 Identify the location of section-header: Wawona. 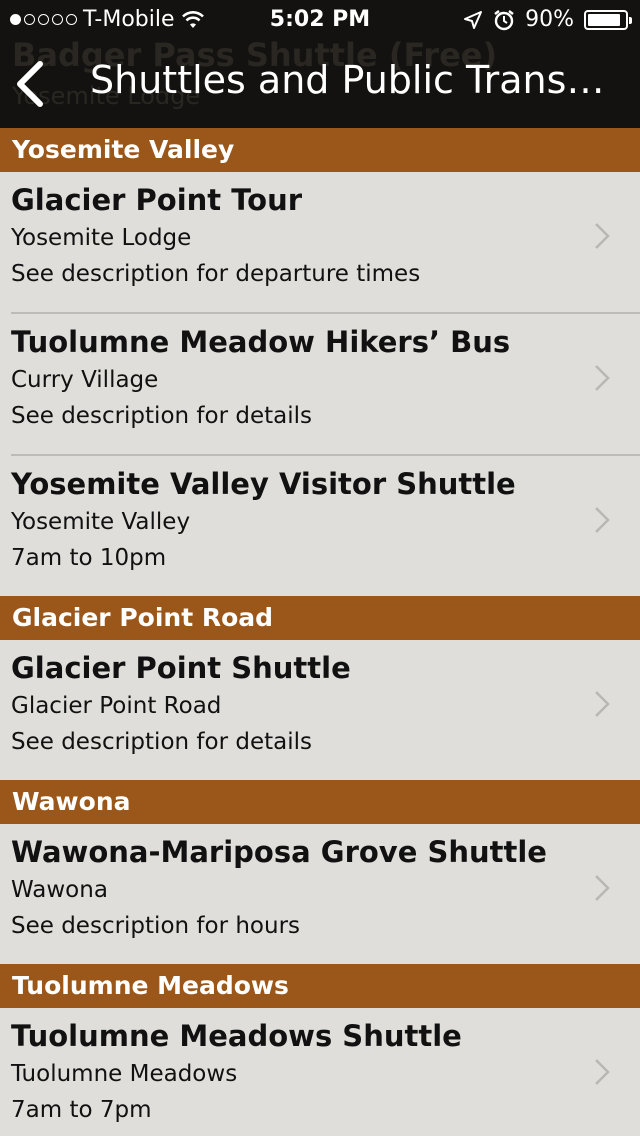
(320, 802).